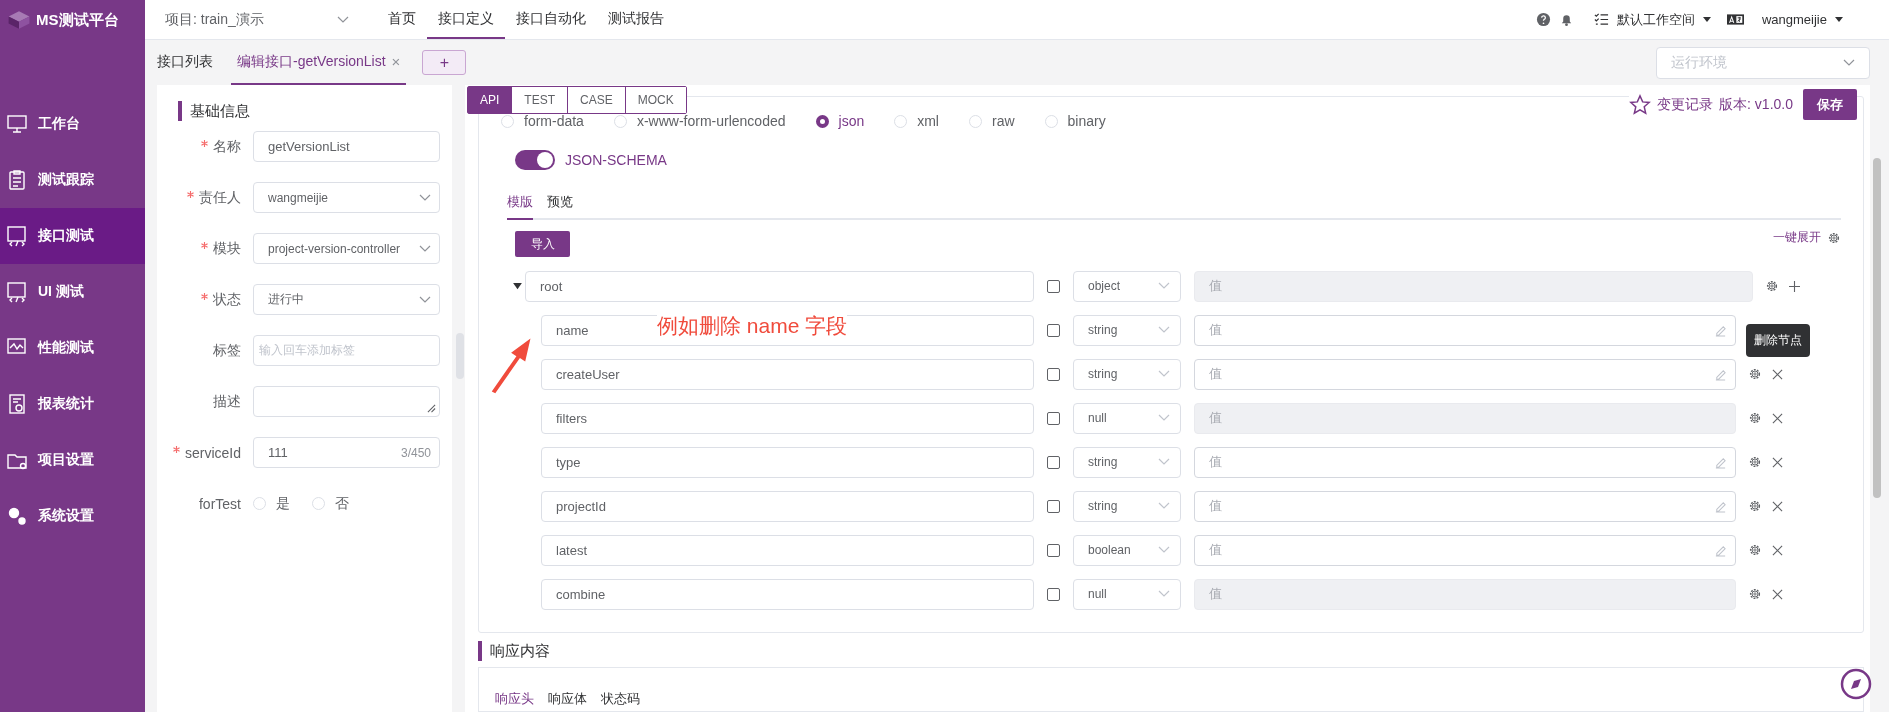 This screenshot has width=1889, height=712. I want to click on import-button: 导入, so click(542, 244).